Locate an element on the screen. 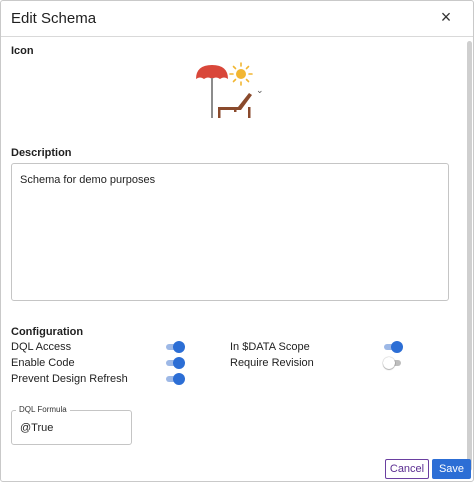  close-icon: × is located at coordinates (446, 17).